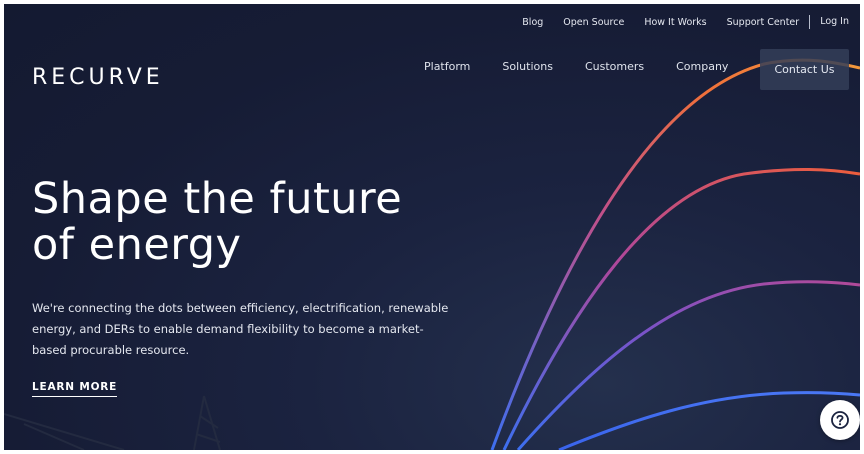 The image size is (864, 454). What do you see at coordinates (532, 22) in the screenshot?
I see `utility-nav-blog: Blog` at bounding box center [532, 22].